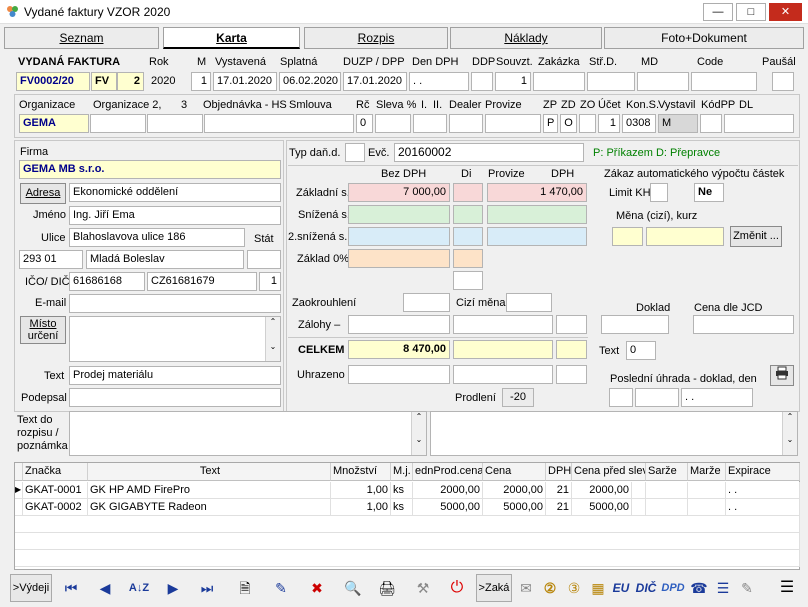 The height and width of the screenshot is (607, 808). What do you see at coordinates (663, 81) in the screenshot?
I see `md-field` at bounding box center [663, 81].